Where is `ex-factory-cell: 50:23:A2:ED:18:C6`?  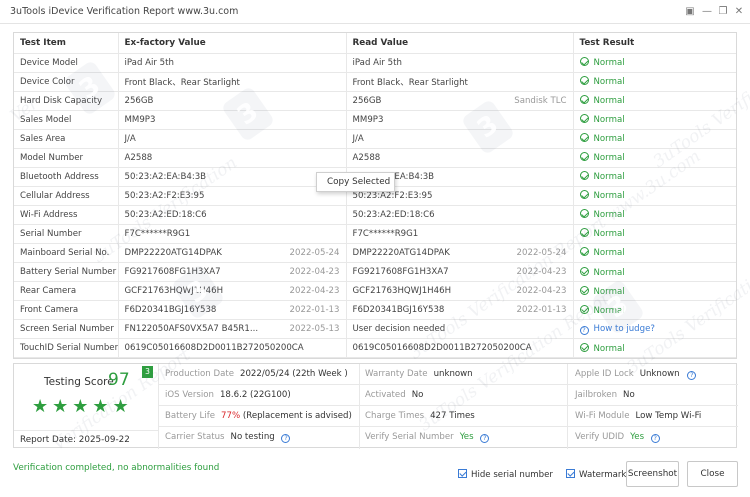
ex-factory-cell: 50:23:A2:ED:18:C6 is located at coordinates (232, 215).